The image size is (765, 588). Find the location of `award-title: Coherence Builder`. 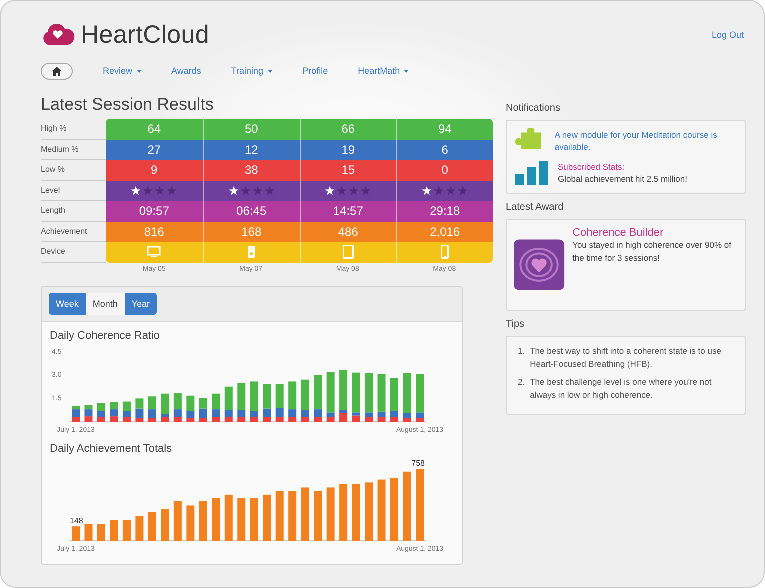

award-title: Coherence Builder is located at coordinates (618, 233).